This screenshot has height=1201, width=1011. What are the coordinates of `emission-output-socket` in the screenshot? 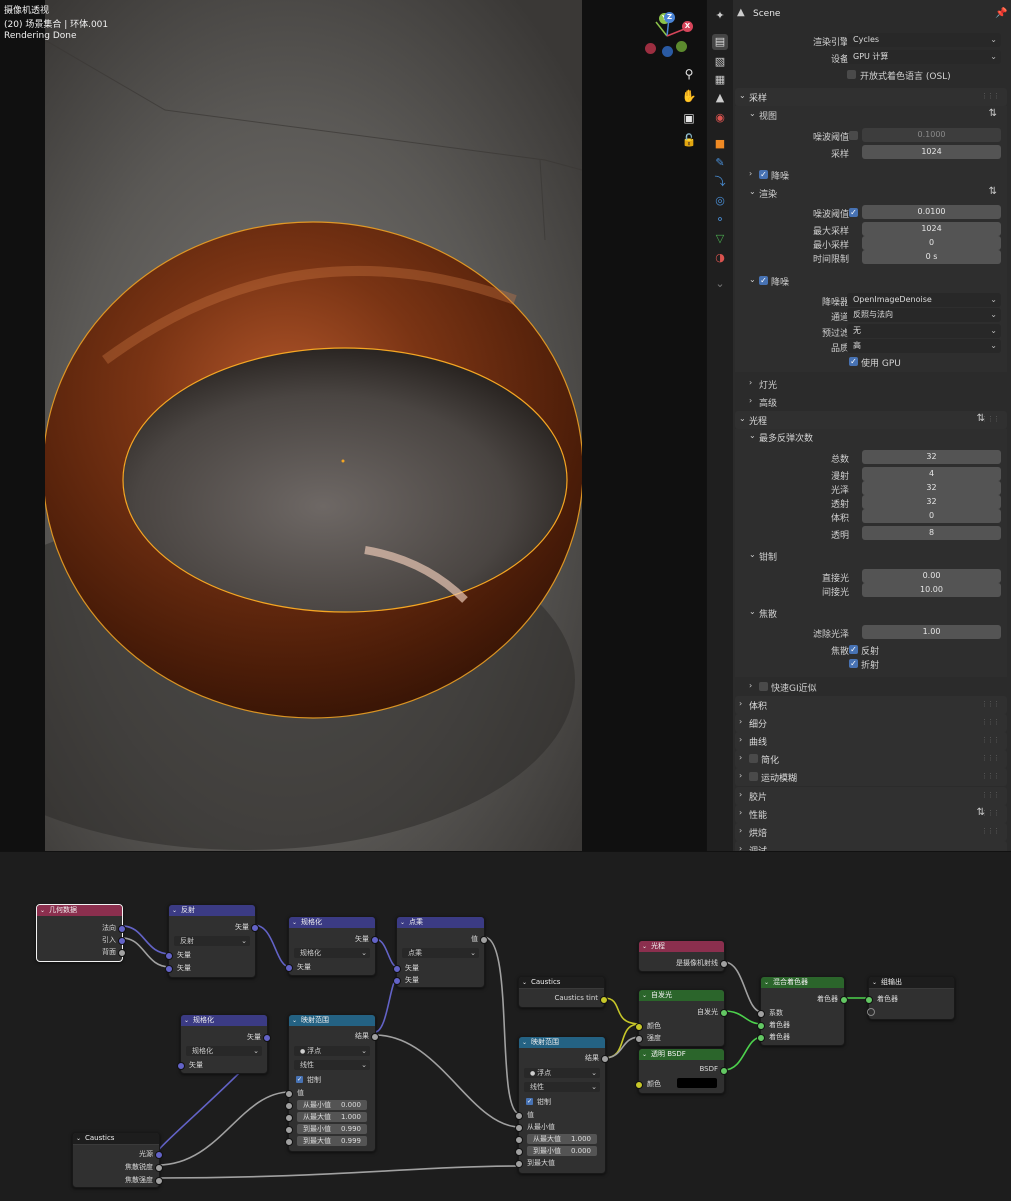 It's located at (724, 1013).